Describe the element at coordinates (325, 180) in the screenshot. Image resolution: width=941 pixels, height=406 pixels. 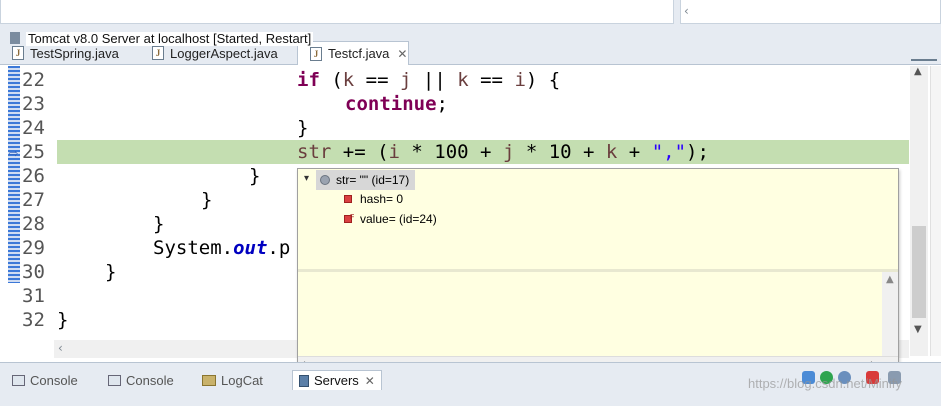
I see `object-icon` at that location.